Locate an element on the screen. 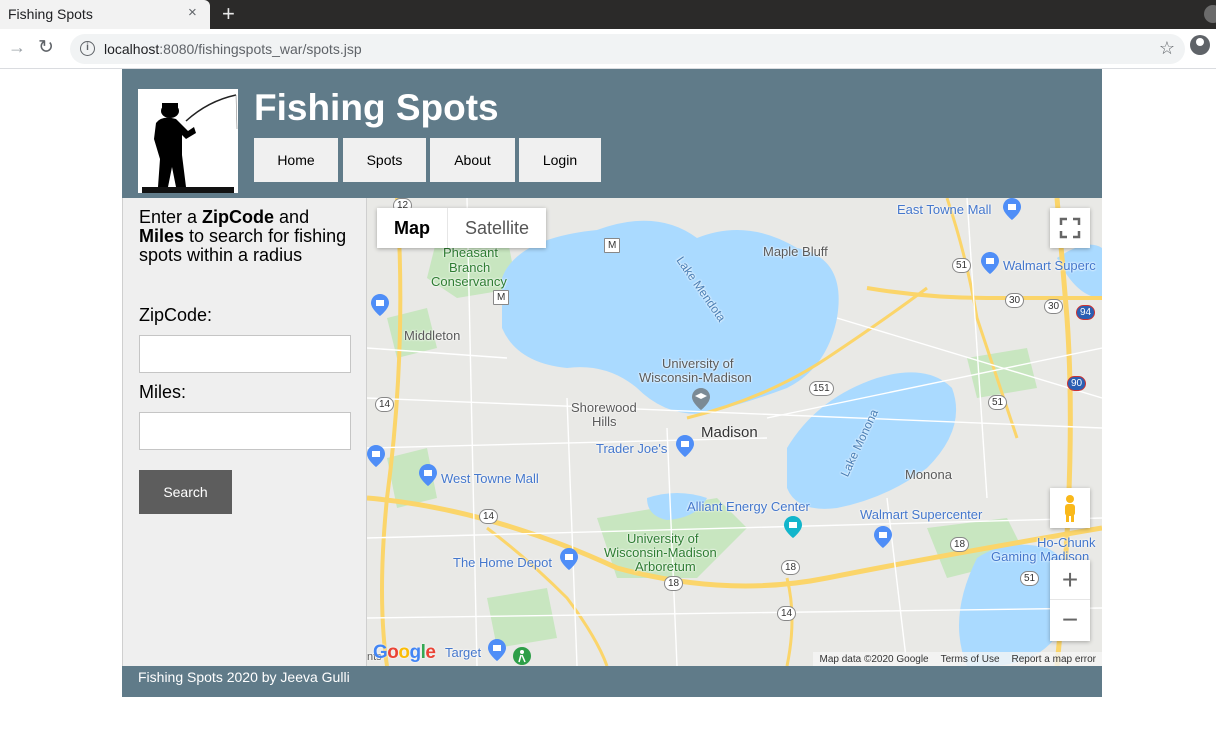 This screenshot has height=738, width=1216. map-label-wisconsin-madison: Wisconsin-Madison is located at coordinates (695, 377).